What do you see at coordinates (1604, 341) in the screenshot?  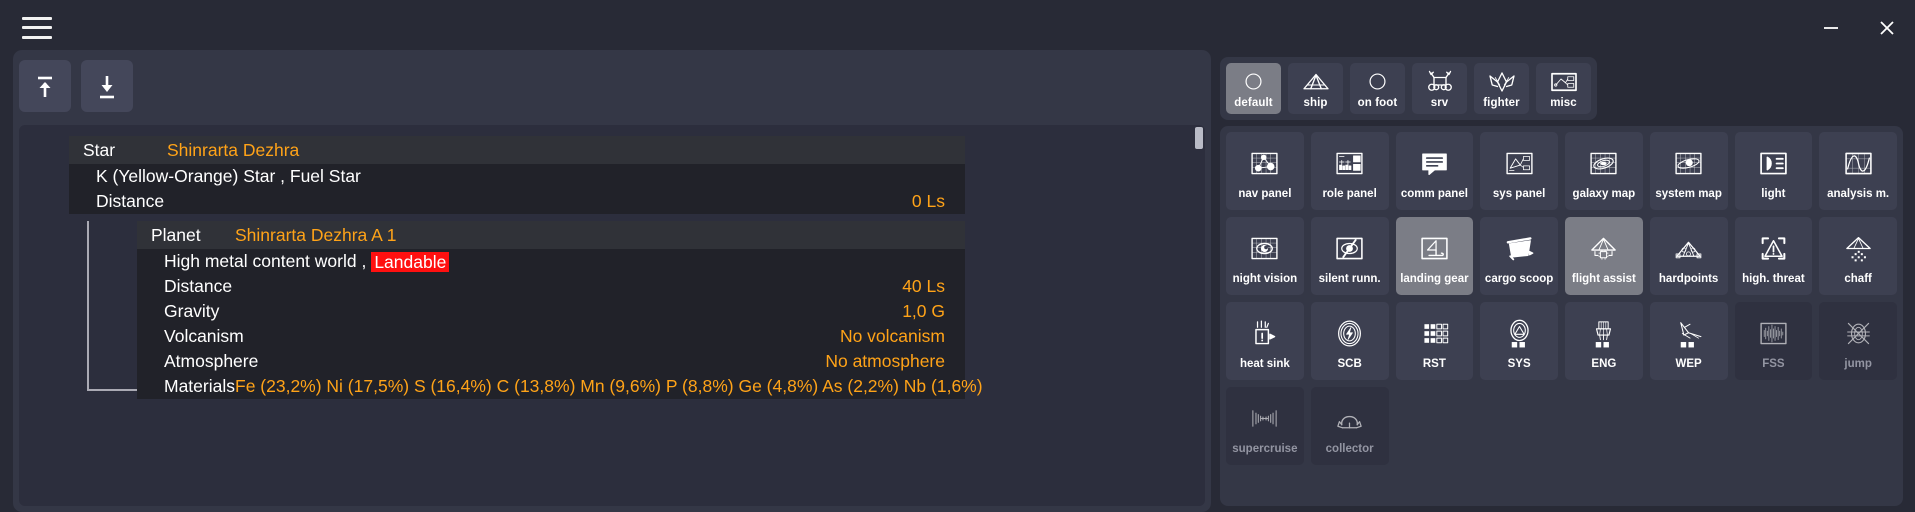 I see `binding-cell-eng: ENG` at bounding box center [1604, 341].